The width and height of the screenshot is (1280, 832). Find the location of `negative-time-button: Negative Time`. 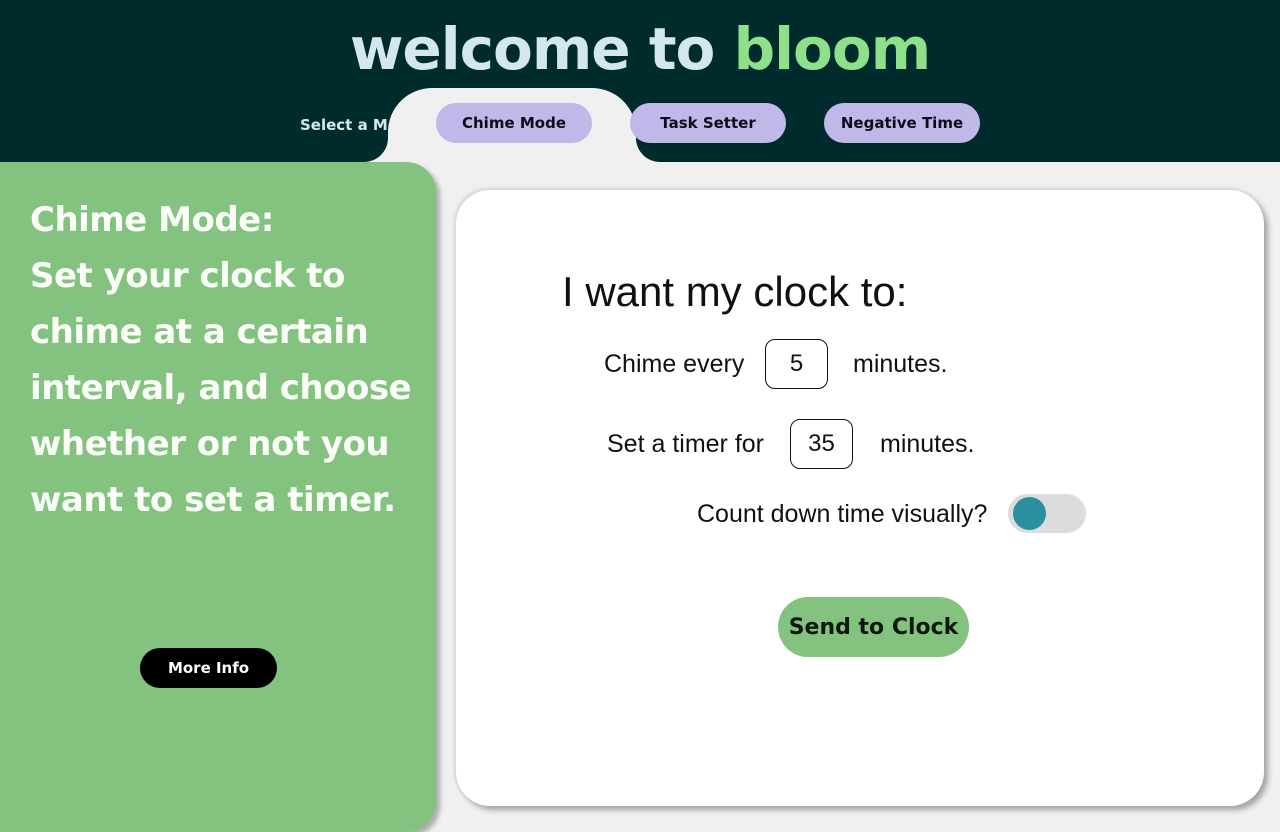

negative-time-button: Negative Time is located at coordinates (902, 123).